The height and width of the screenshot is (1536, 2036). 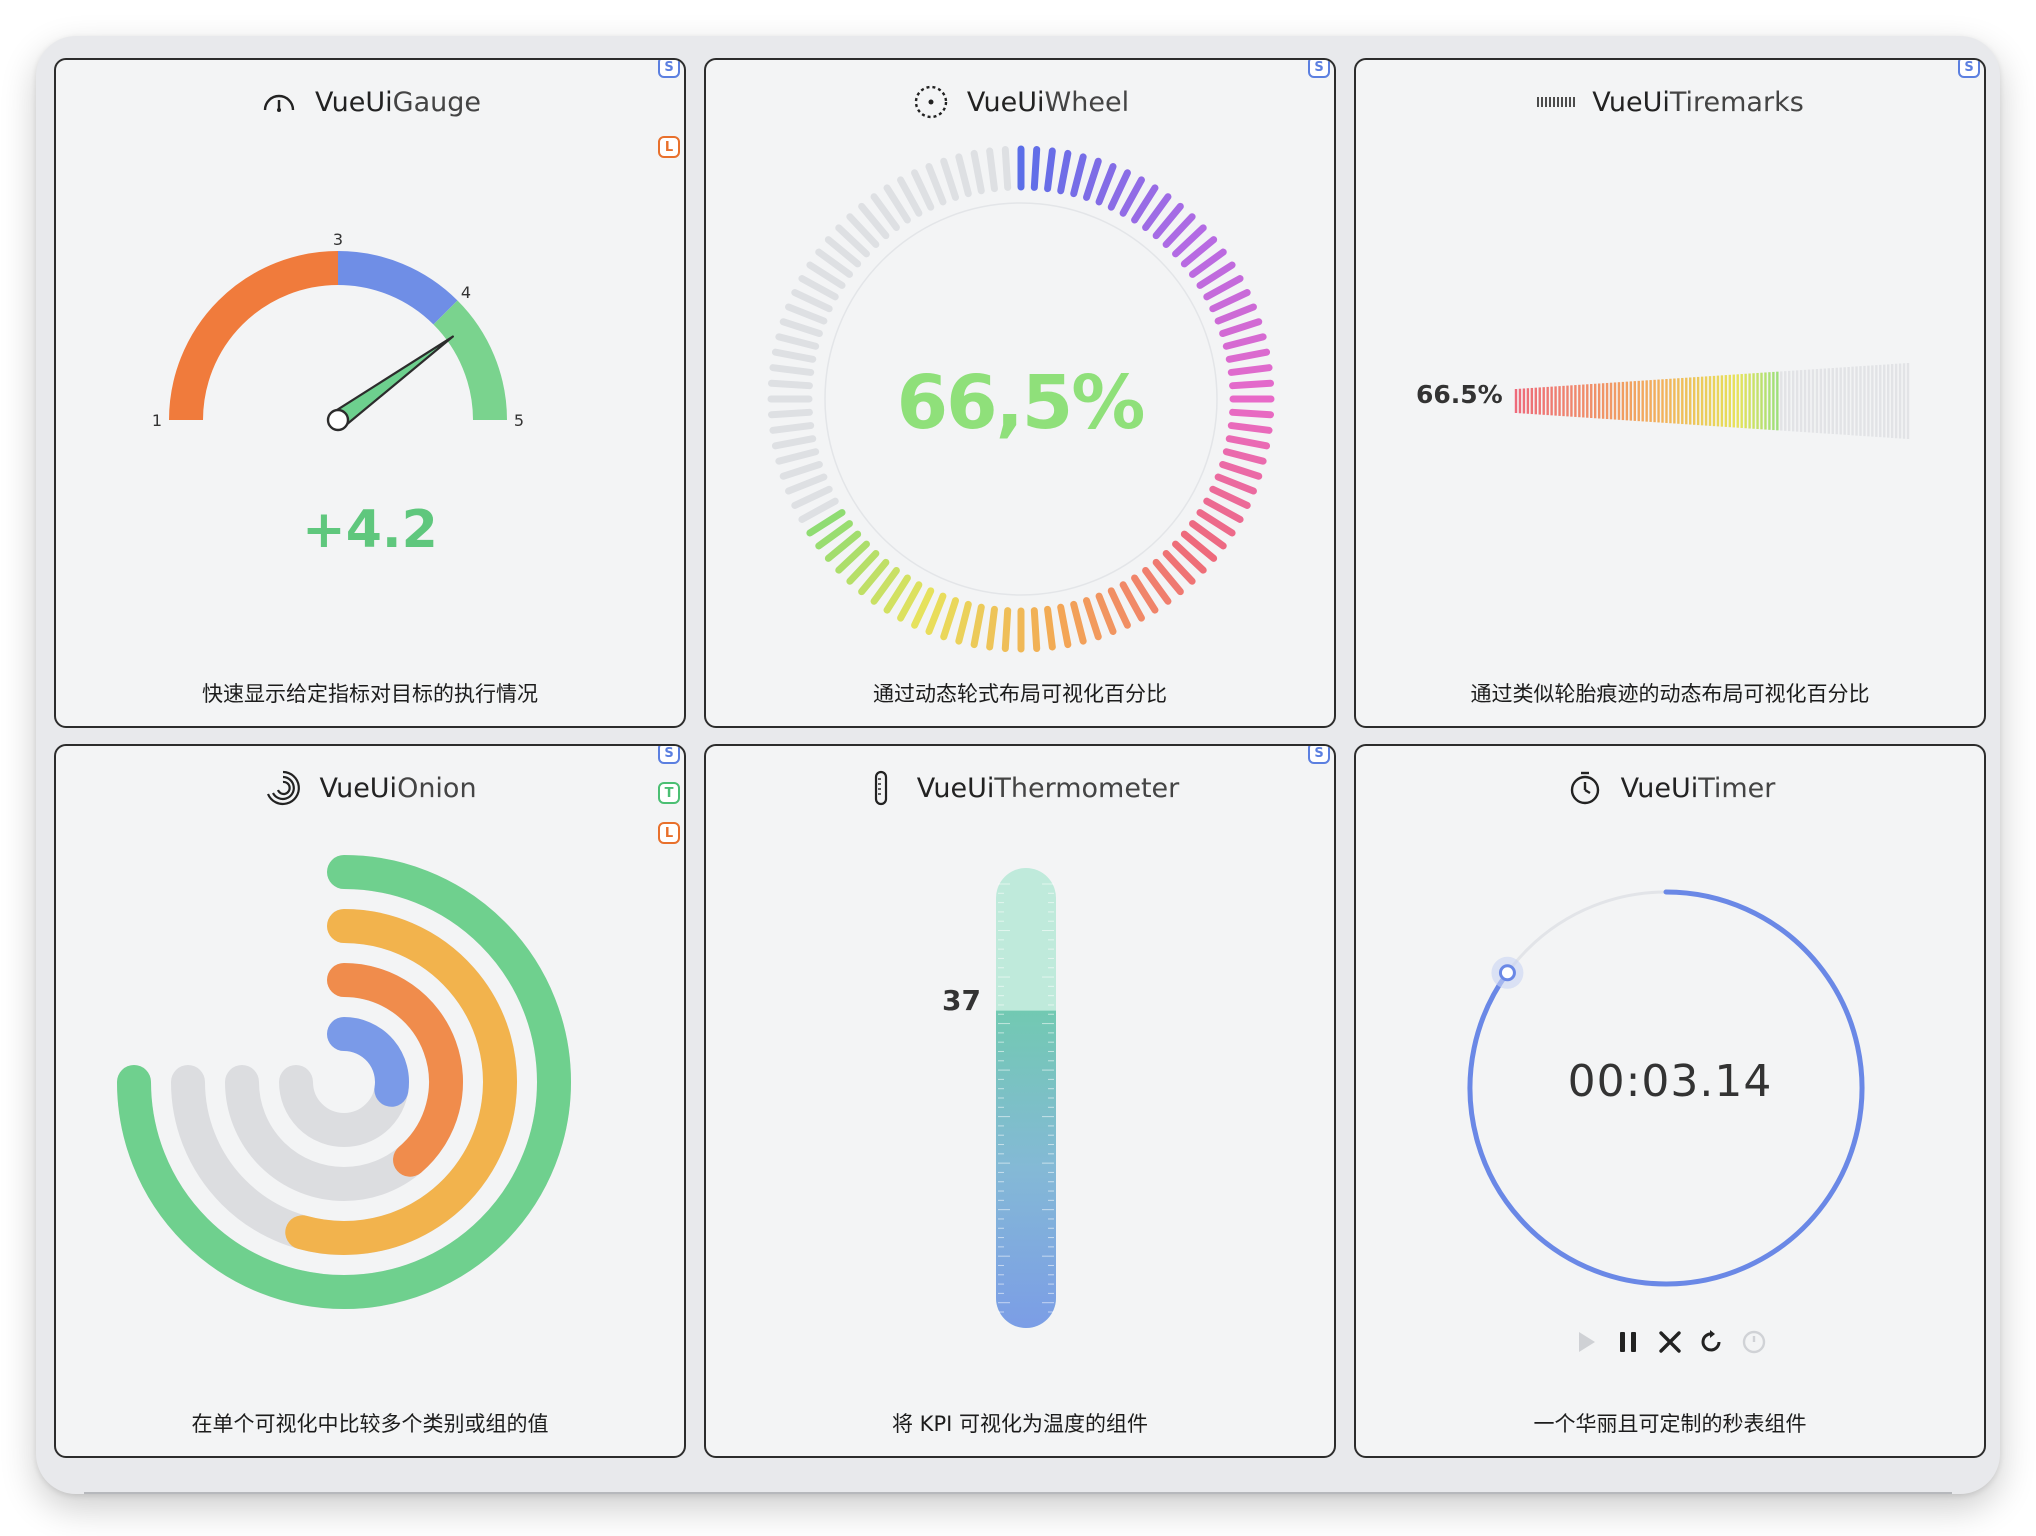 I want to click on tiremarks-value: 66.5%, so click(x=1459, y=394).